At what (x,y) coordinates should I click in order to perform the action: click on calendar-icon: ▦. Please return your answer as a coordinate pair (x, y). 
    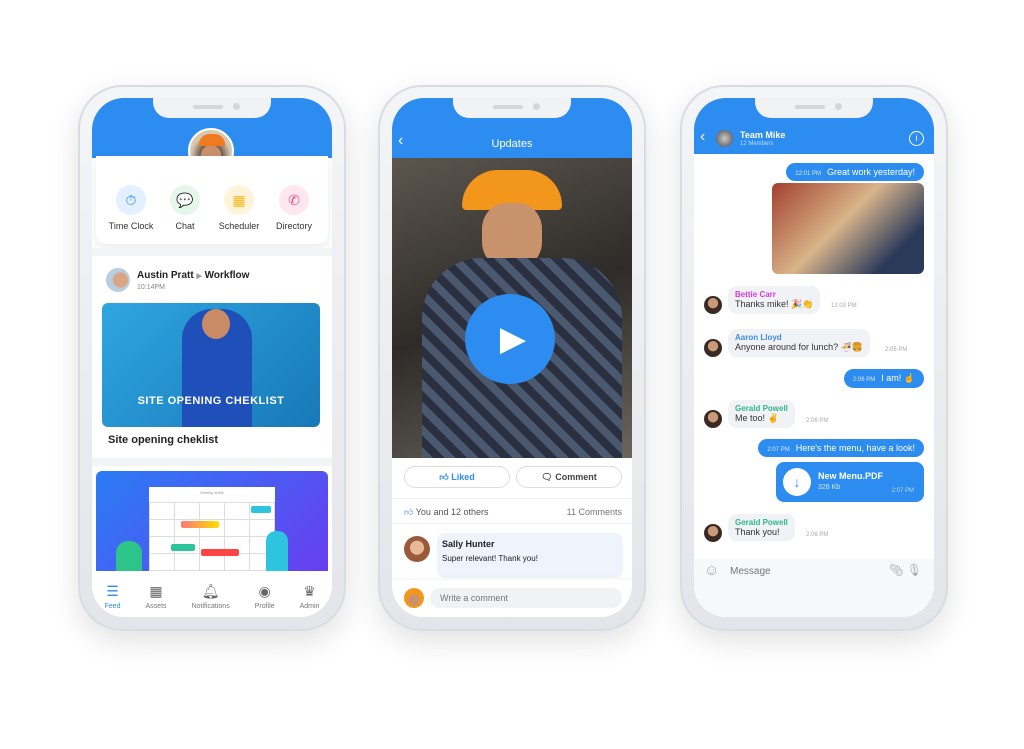
    Looking at the image, I should click on (239, 200).